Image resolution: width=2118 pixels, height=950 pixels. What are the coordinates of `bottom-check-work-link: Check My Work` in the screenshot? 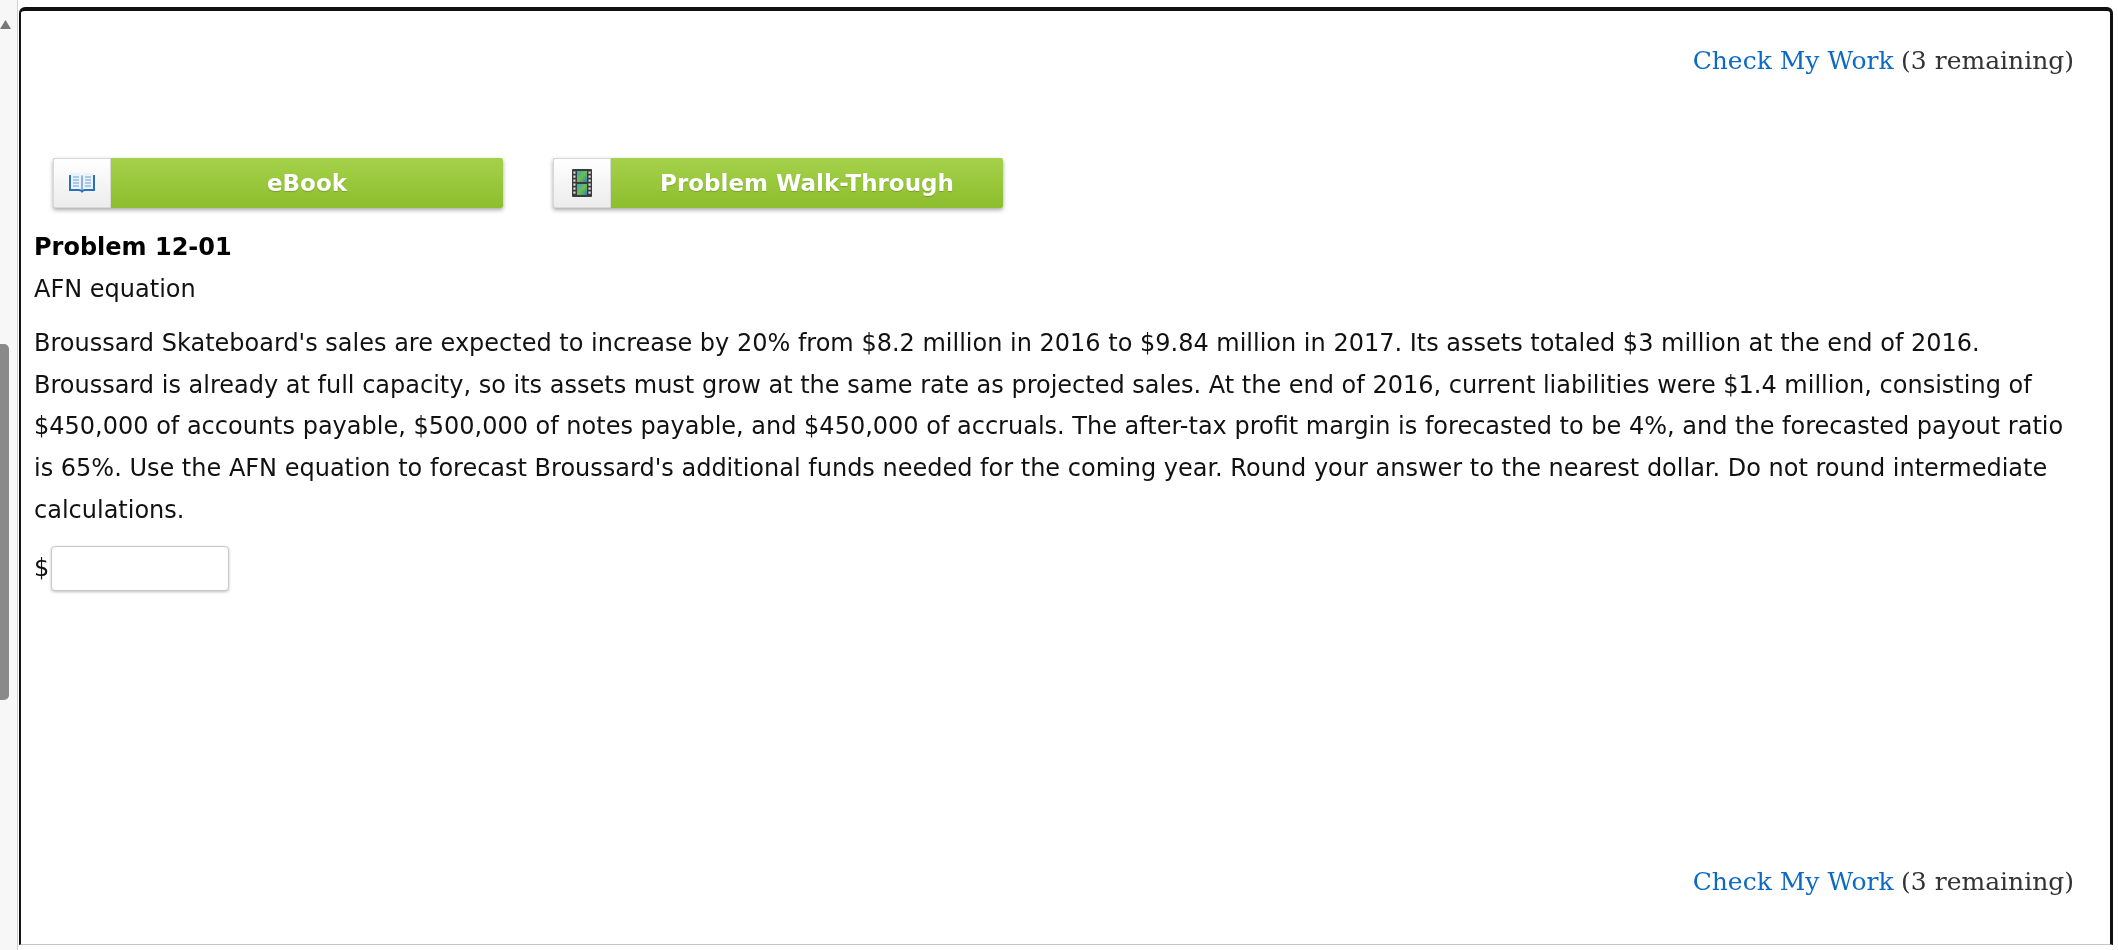 It's located at (1793, 882).